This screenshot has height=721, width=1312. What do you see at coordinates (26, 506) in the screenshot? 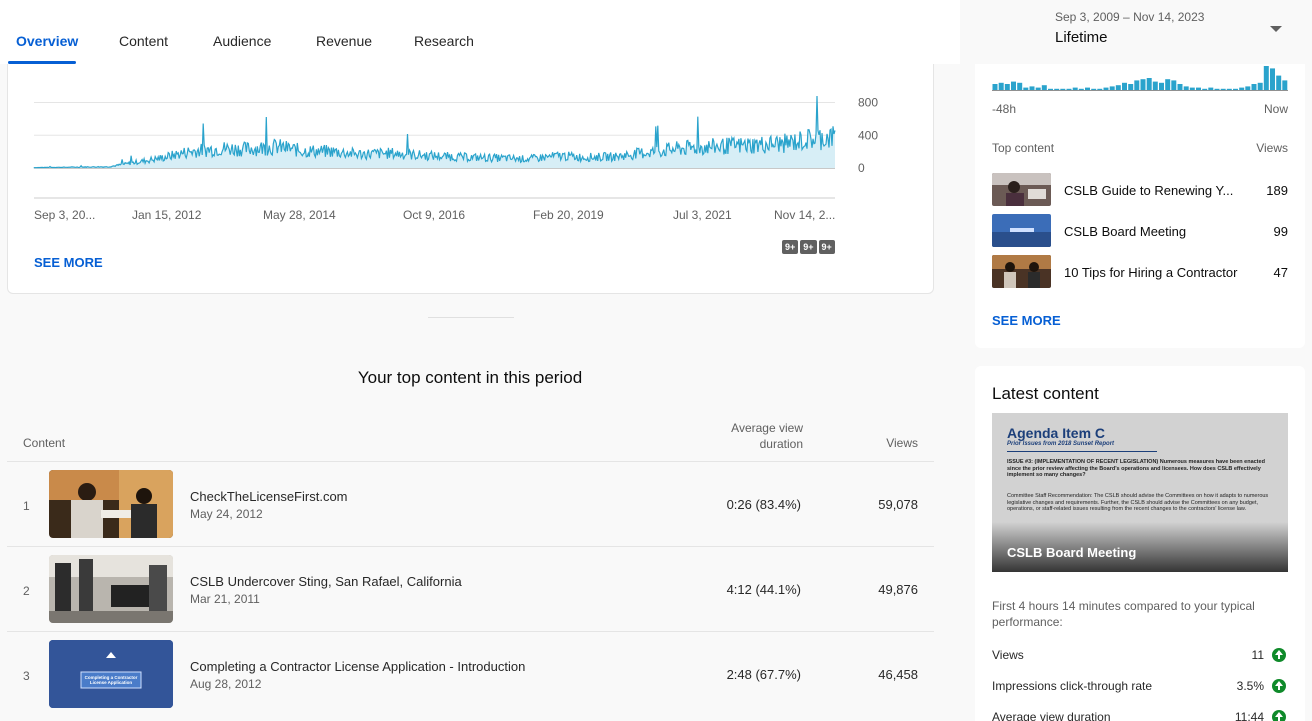
I see `row-rank: 1` at bounding box center [26, 506].